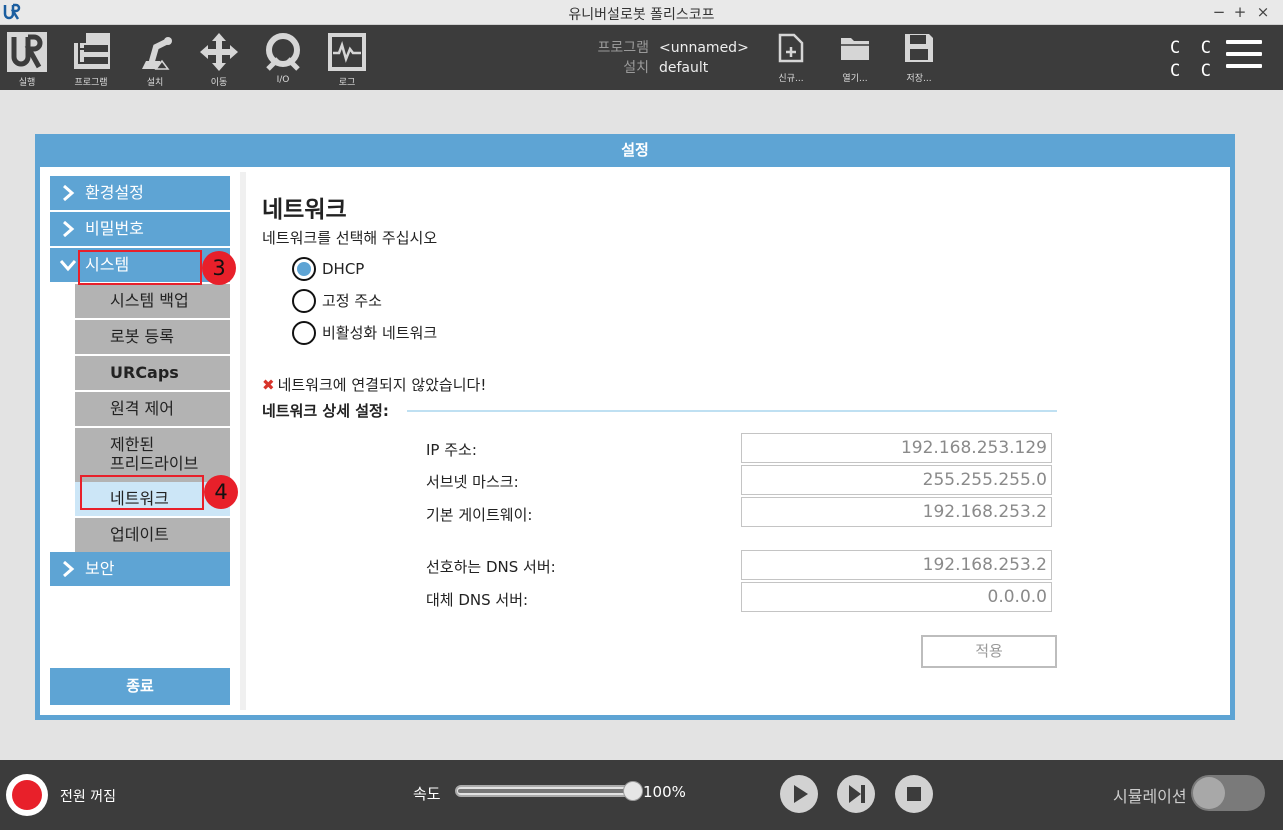 Image resolution: width=1283 pixels, height=830 pixels. I want to click on close-button: ×, so click(1263, 12).